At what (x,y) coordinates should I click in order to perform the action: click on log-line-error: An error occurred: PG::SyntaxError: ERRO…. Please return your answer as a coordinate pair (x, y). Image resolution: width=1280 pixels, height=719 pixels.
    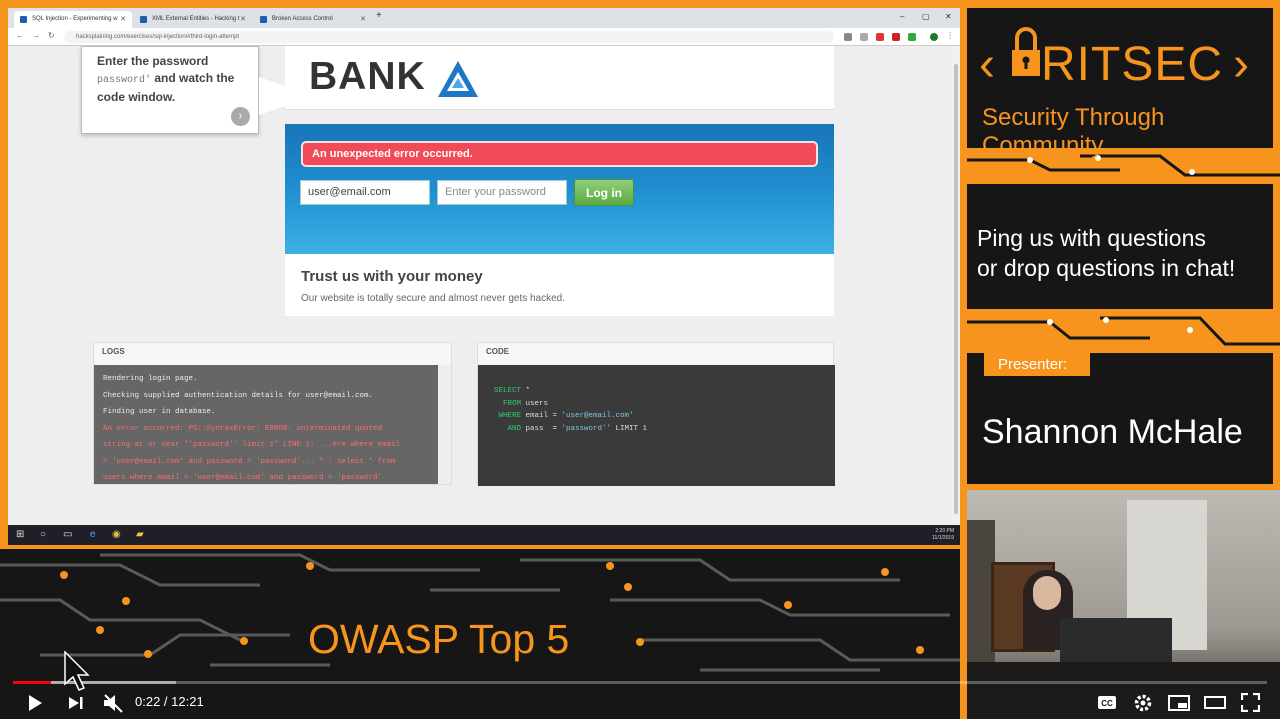
    Looking at the image, I should click on (243, 428).